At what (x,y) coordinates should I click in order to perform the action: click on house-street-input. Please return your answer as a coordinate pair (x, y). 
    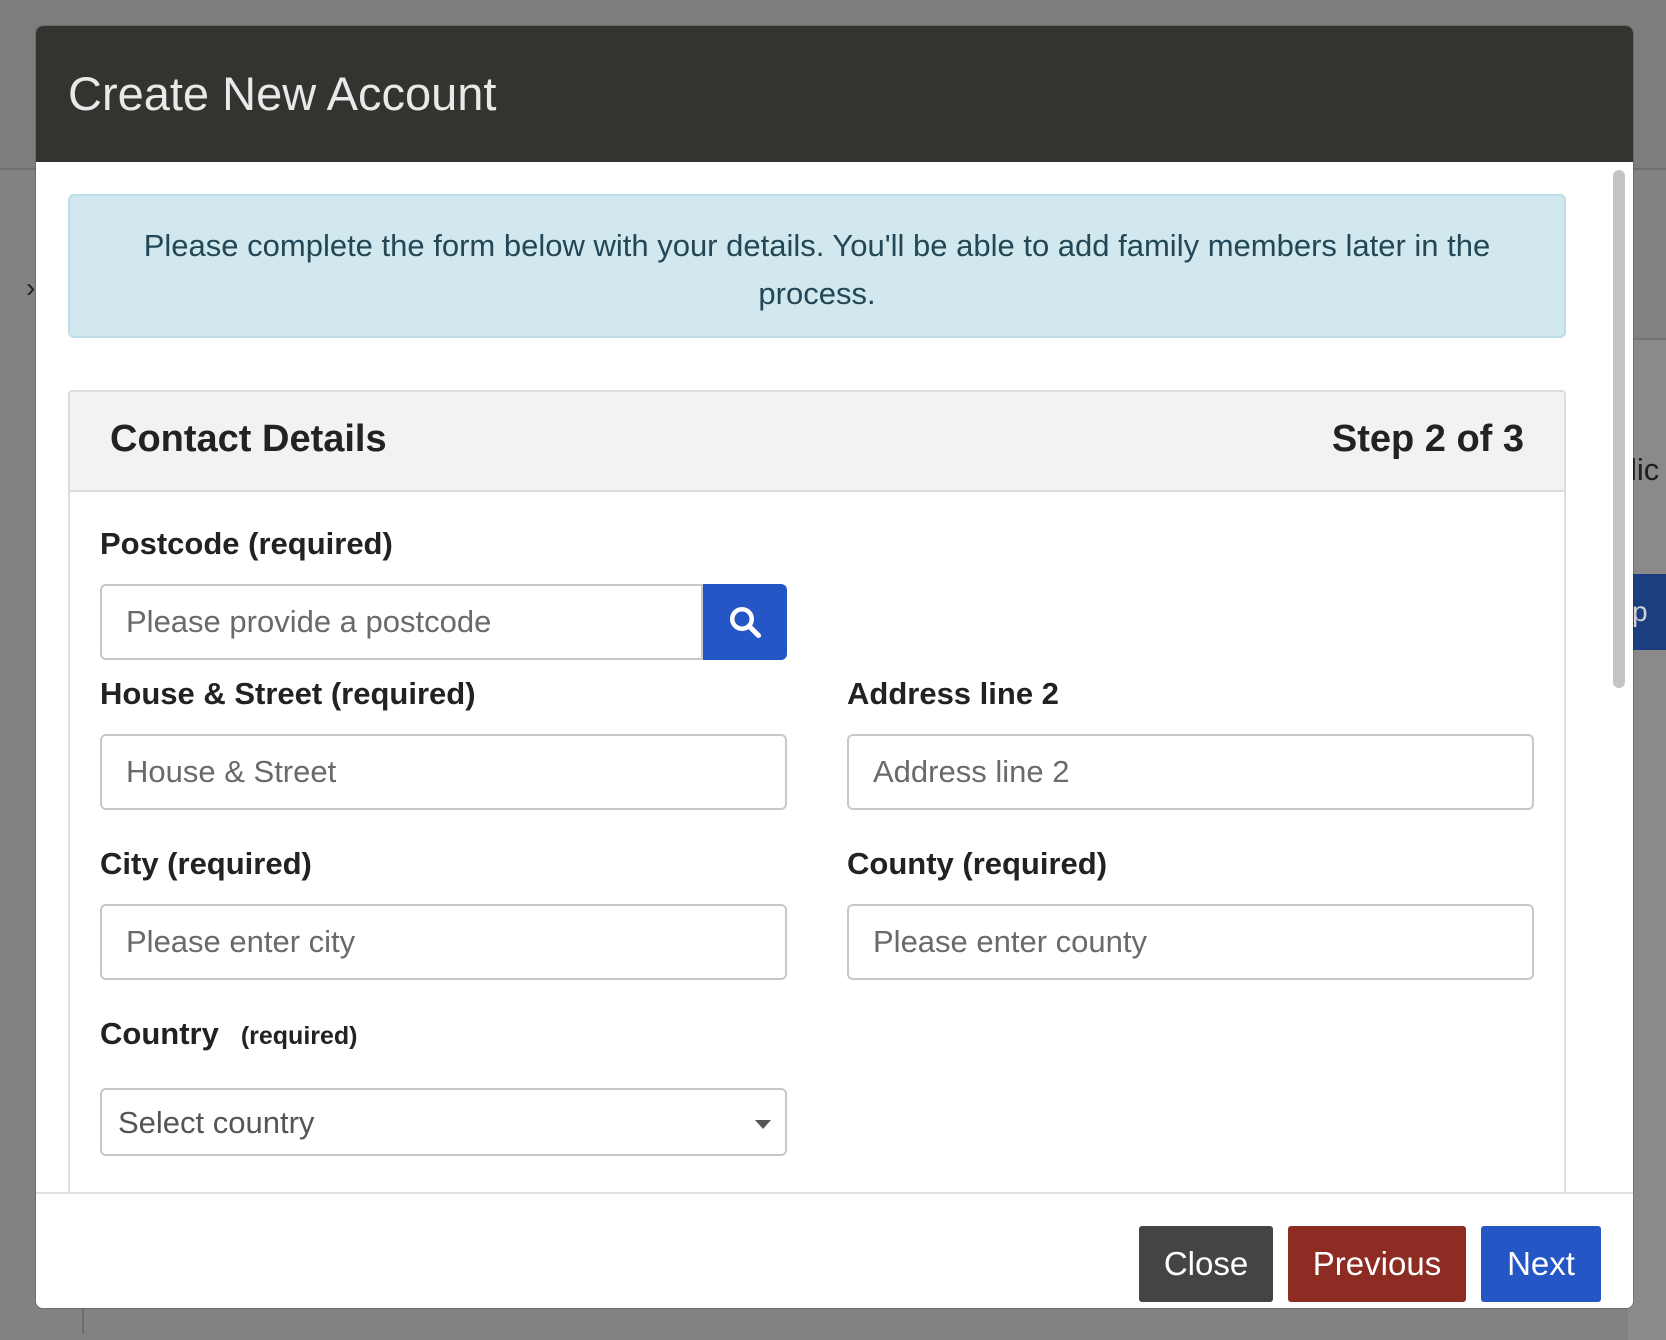
    Looking at the image, I should click on (443, 772).